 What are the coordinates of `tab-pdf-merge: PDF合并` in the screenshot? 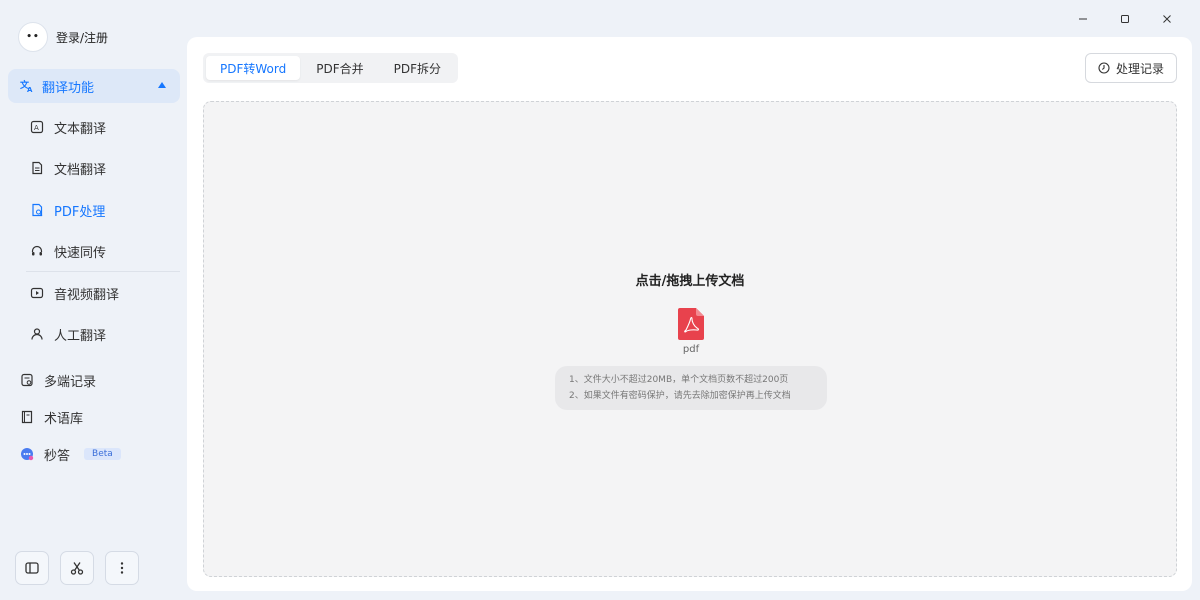 It's located at (339, 68).